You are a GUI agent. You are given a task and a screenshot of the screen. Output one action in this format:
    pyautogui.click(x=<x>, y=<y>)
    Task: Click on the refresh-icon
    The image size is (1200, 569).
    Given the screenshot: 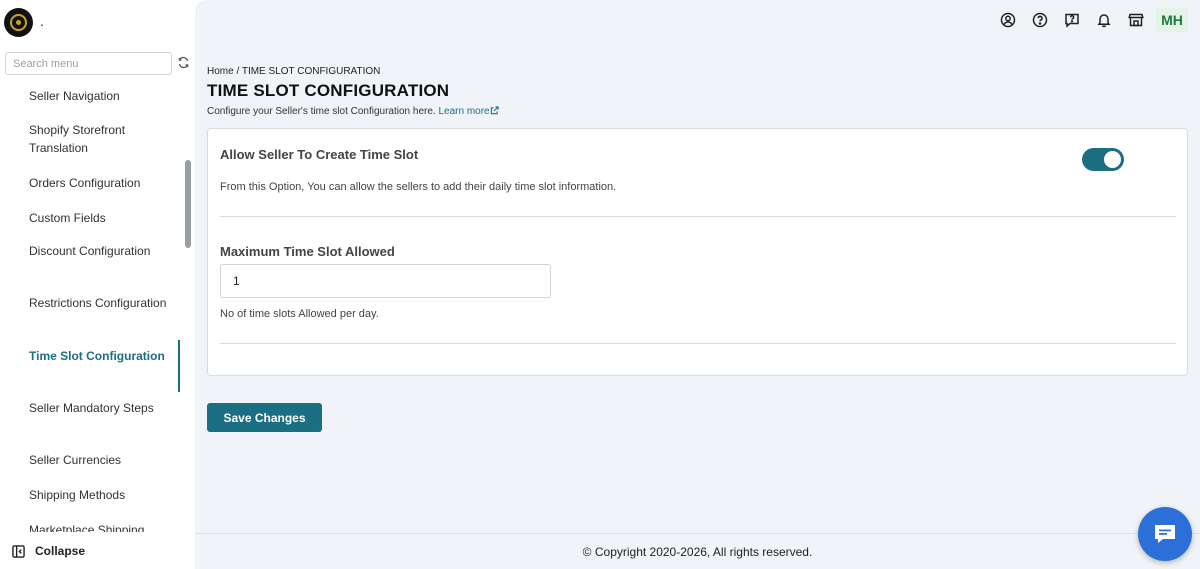 What is the action you would take?
    pyautogui.click(x=183, y=62)
    